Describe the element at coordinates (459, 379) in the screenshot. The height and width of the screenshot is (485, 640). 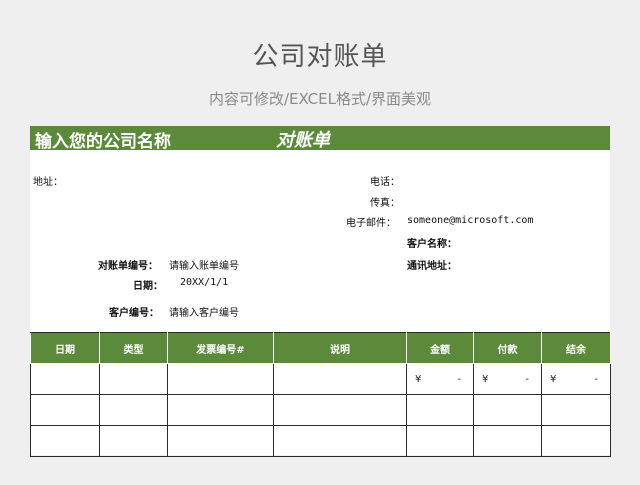
I see `amount-value: -` at that location.